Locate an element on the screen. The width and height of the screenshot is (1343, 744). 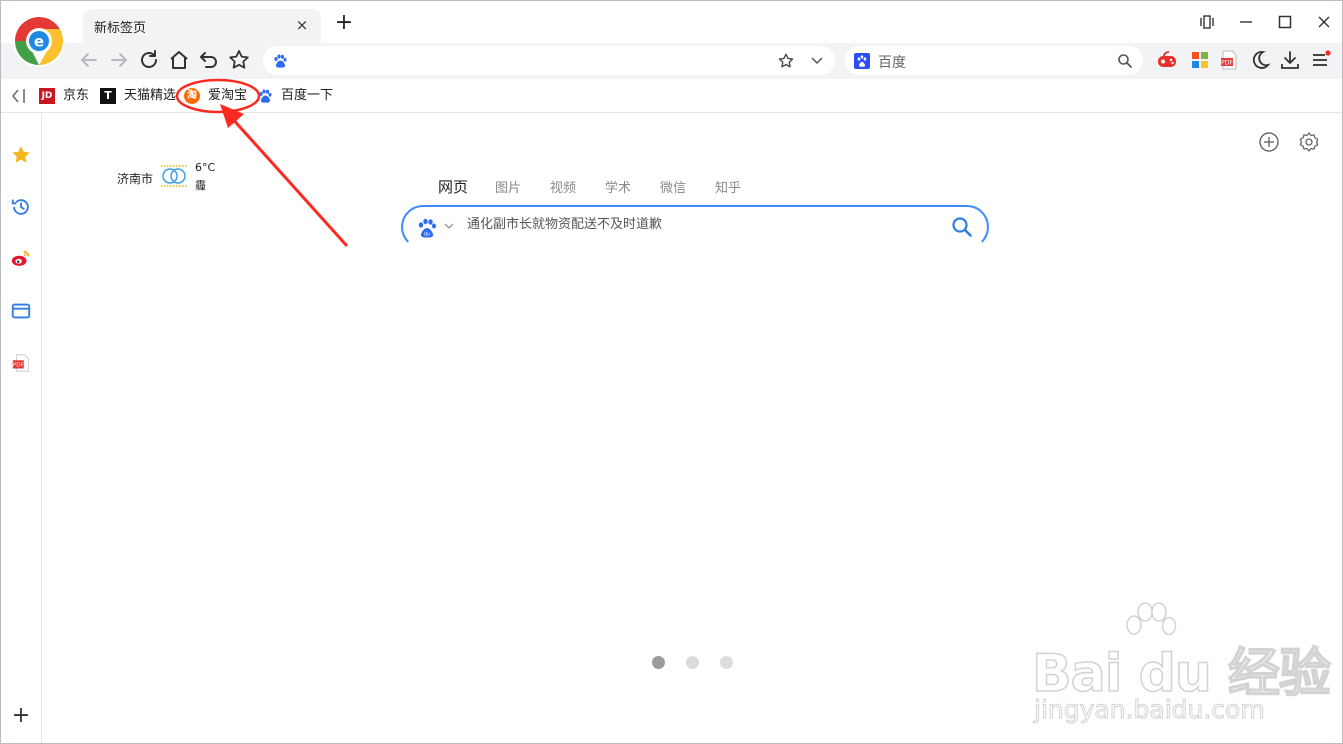
search-input is located at coordinates (702, 224).